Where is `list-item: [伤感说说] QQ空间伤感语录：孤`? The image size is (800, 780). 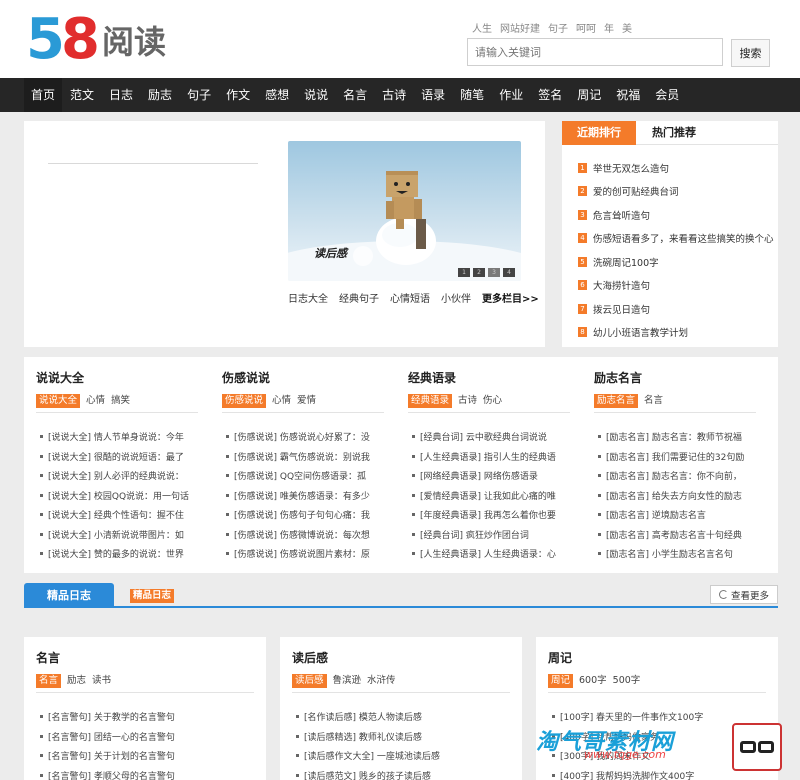 list-item: [伤感说说] QQ空间伤感语录：孤 is located at coordinates (303, 476).